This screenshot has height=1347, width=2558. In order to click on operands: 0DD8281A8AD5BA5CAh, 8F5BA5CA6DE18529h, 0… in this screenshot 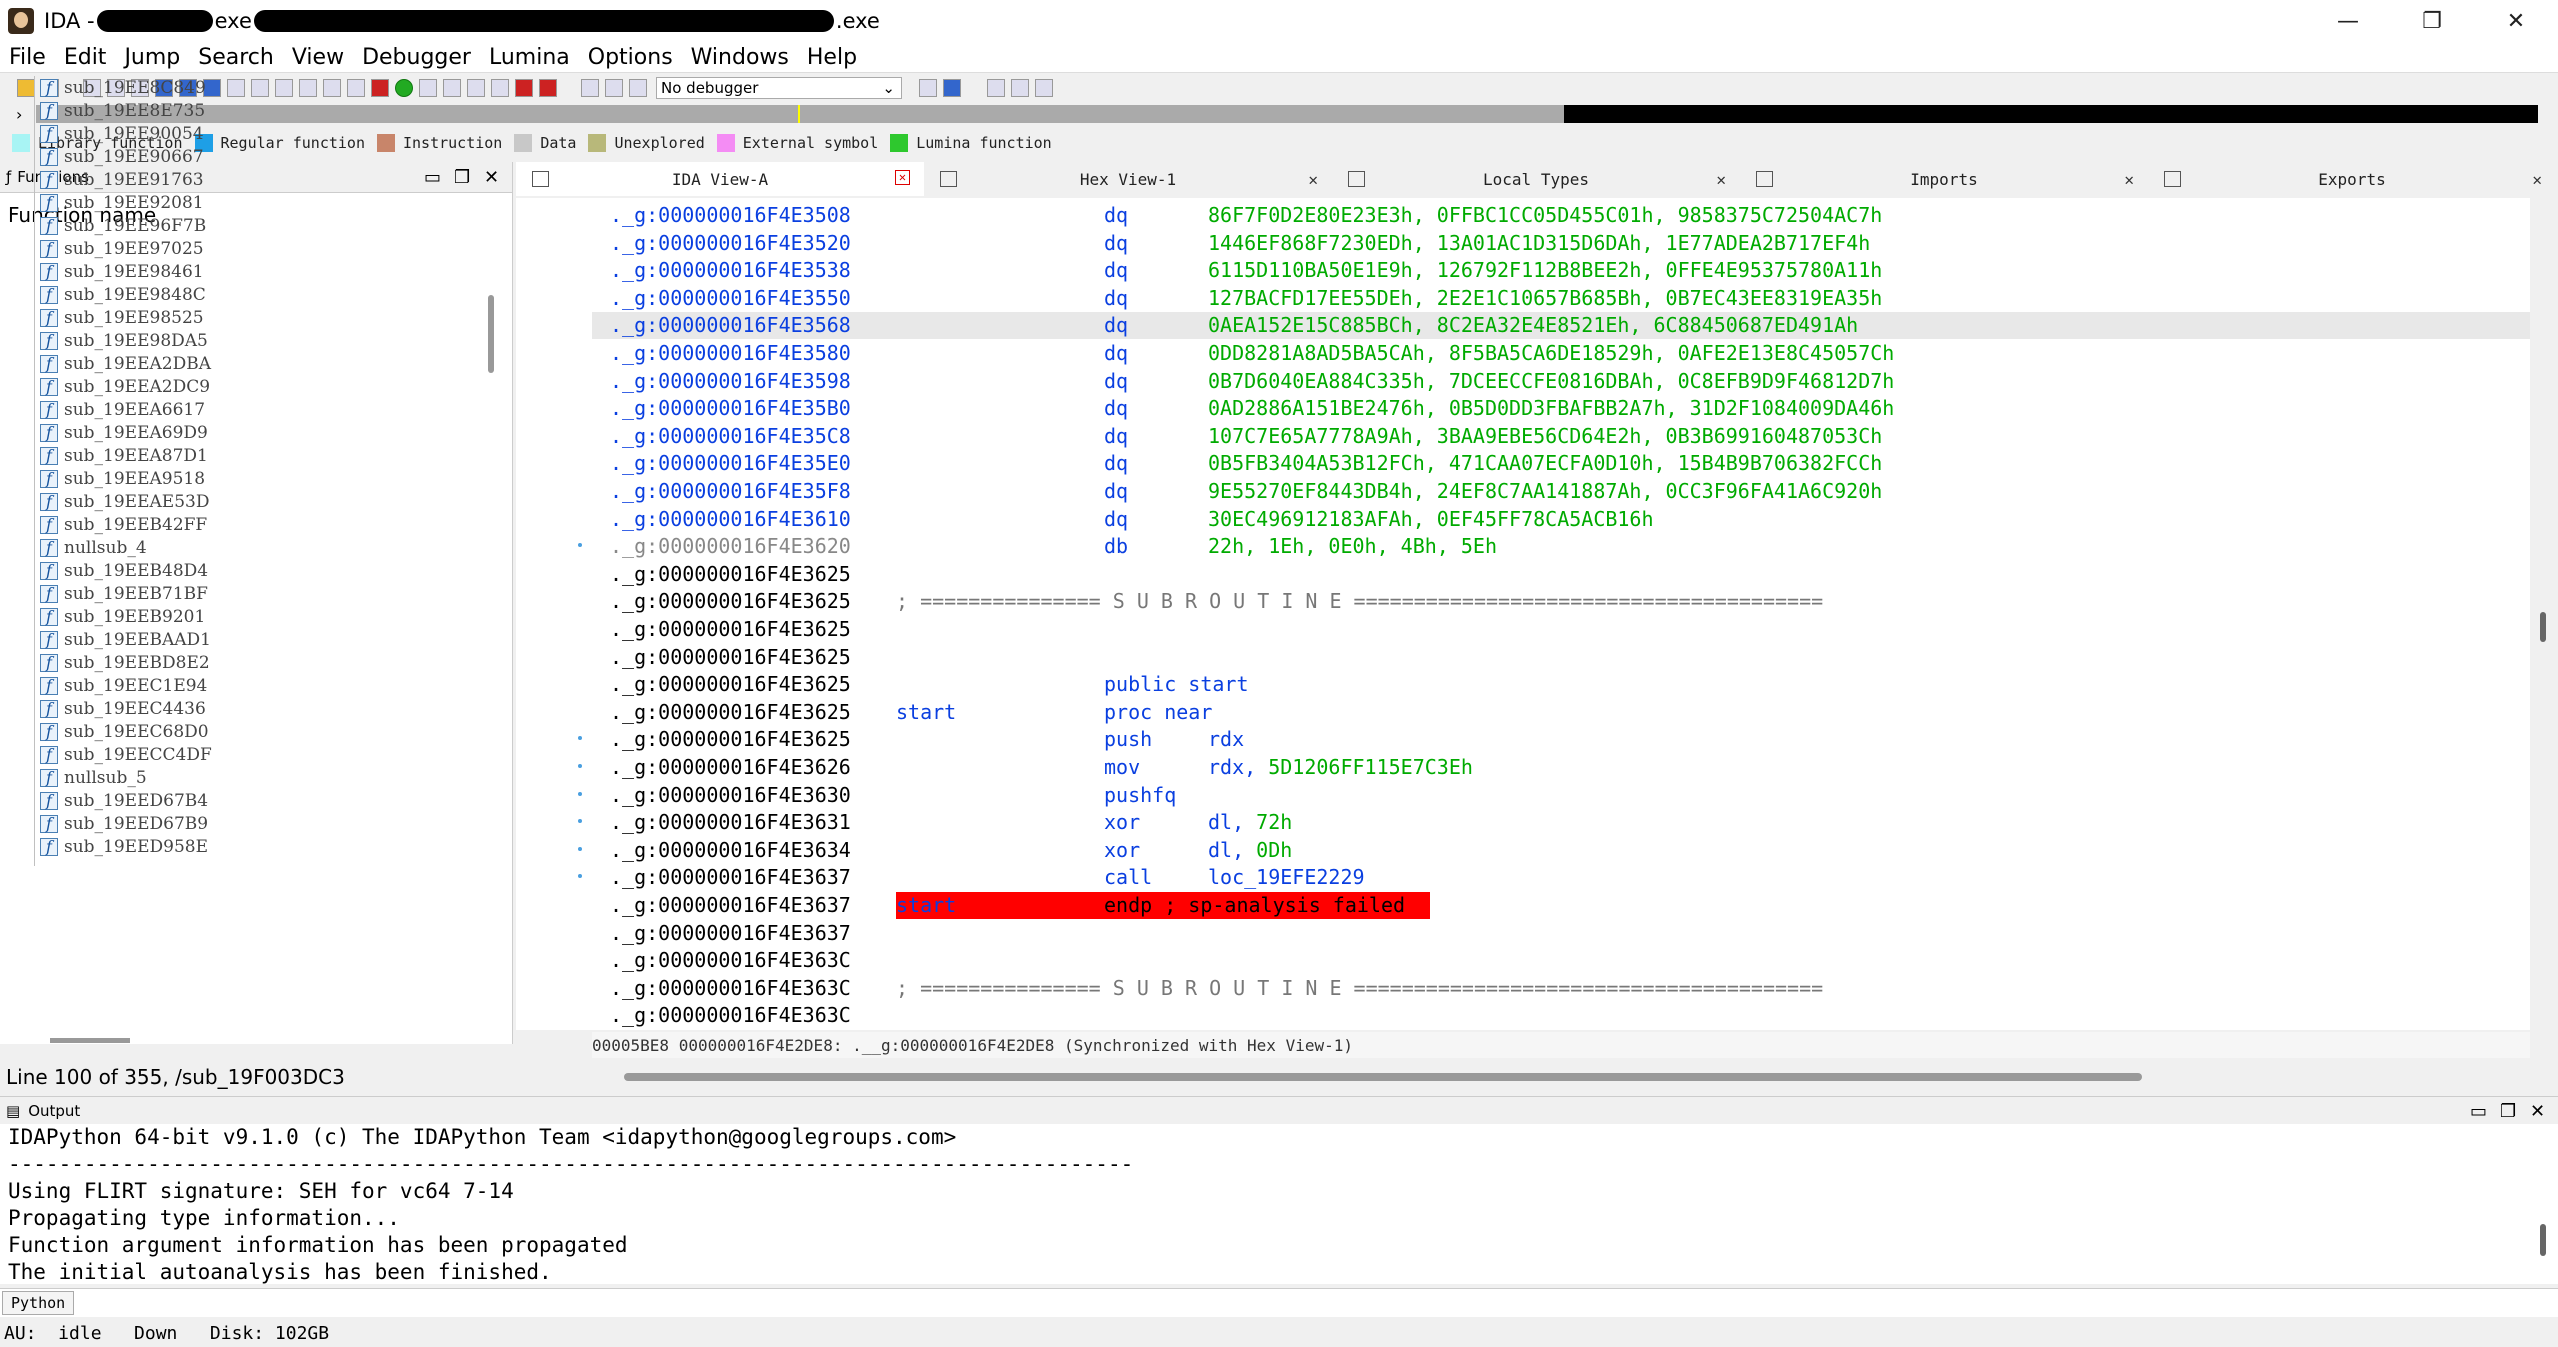, I will do `click(1551, 353)`.